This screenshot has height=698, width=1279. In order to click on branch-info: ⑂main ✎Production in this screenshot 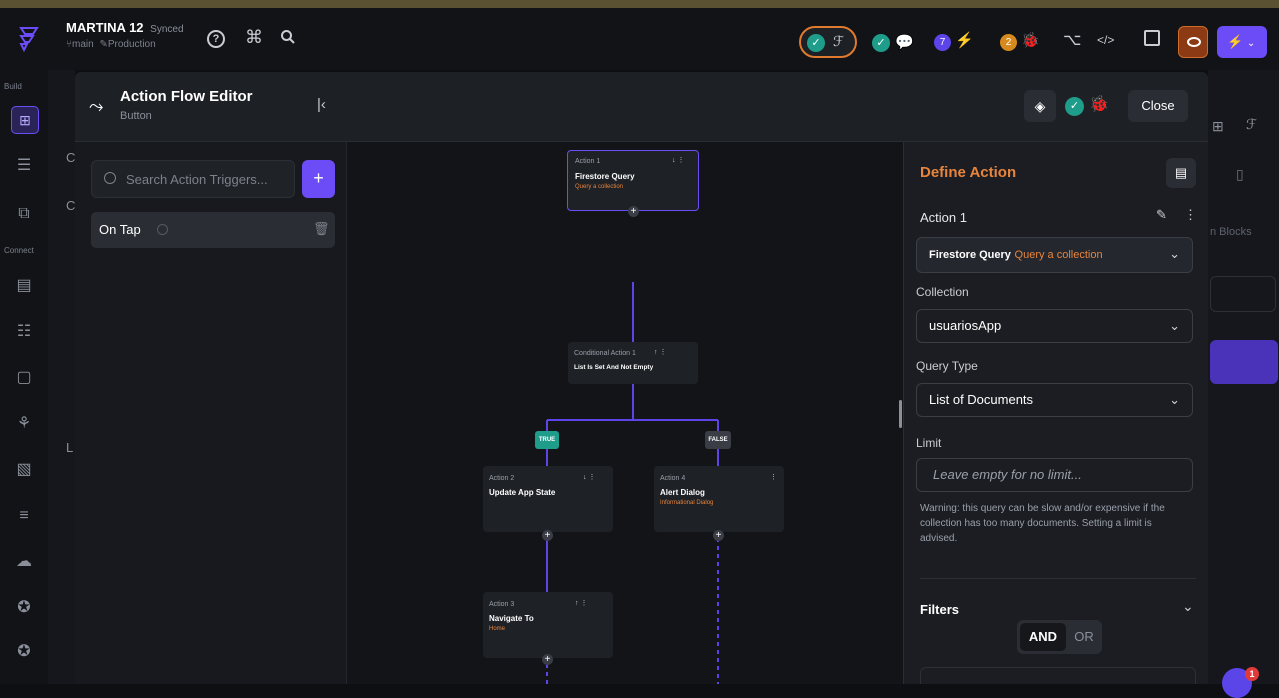, I will do `click(111, 44)`.